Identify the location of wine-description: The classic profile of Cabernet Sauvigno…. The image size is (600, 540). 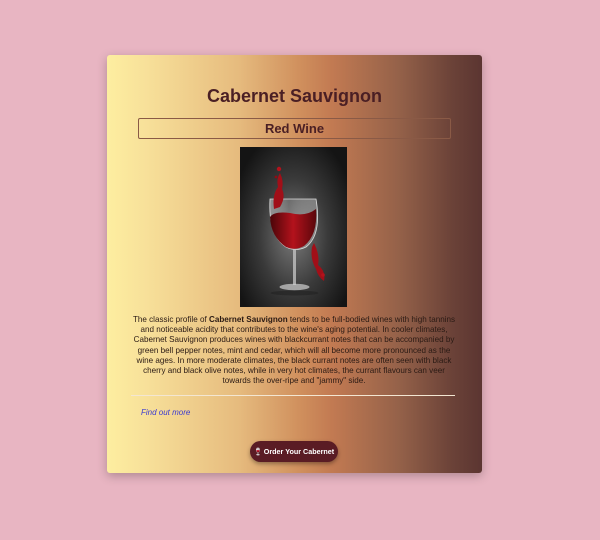
(294, 350).